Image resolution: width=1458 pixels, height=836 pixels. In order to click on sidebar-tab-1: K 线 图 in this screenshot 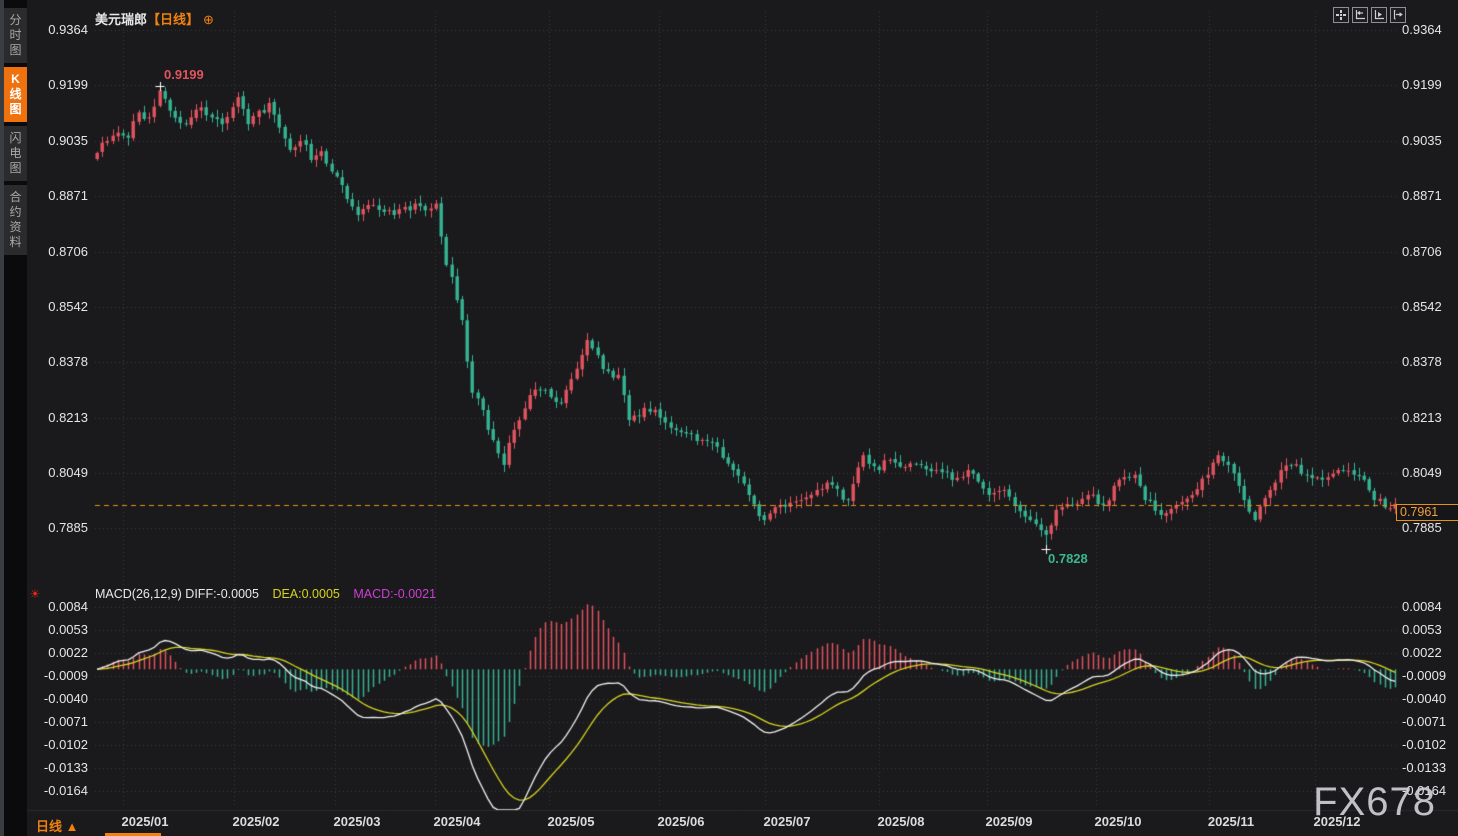, I will do `click(15, 94)`.